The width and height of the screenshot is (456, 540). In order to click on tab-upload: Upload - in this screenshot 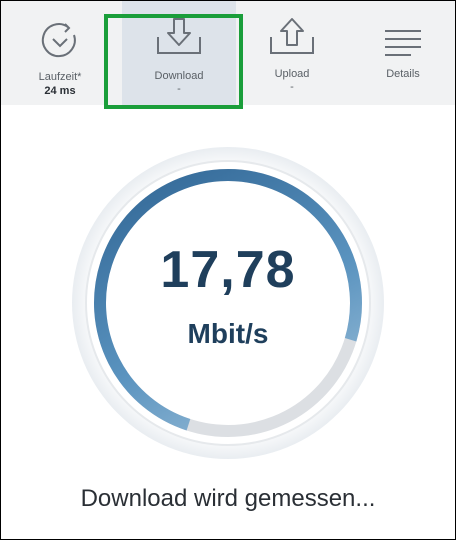, I will do `click(292, 53)`.